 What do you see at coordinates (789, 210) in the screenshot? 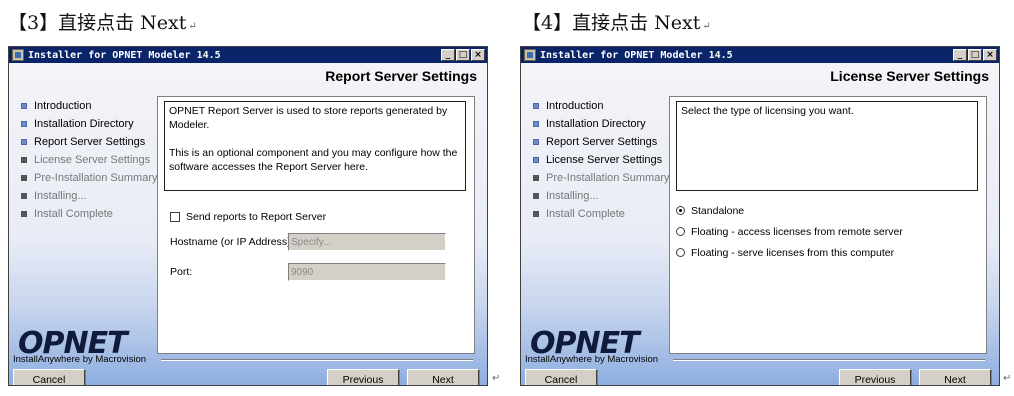
I see `radio-standalone: Standalone` at bounding box center [789, 210].